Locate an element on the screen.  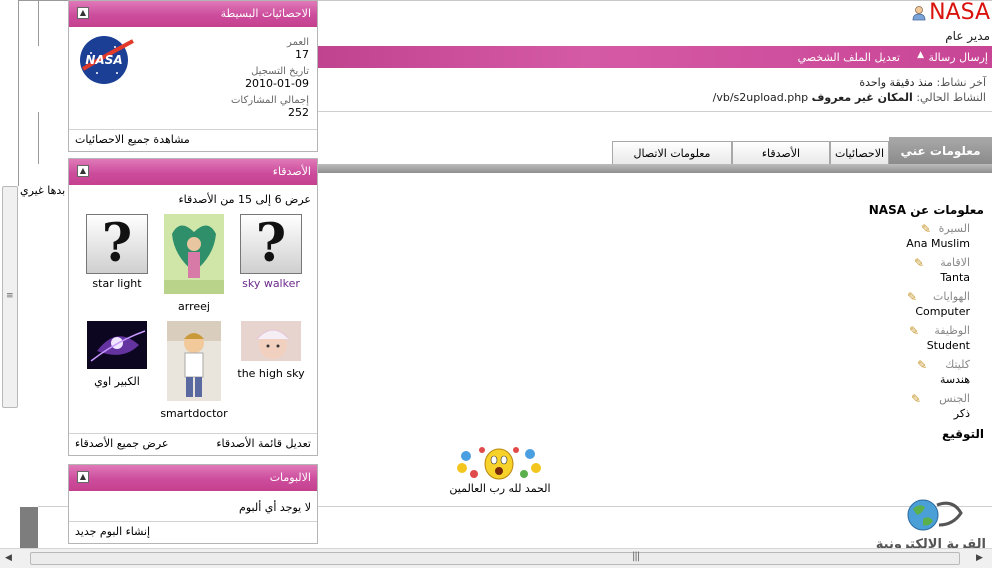
block-header: الأصدقاء ▲ is located at coordinates (193, 172).